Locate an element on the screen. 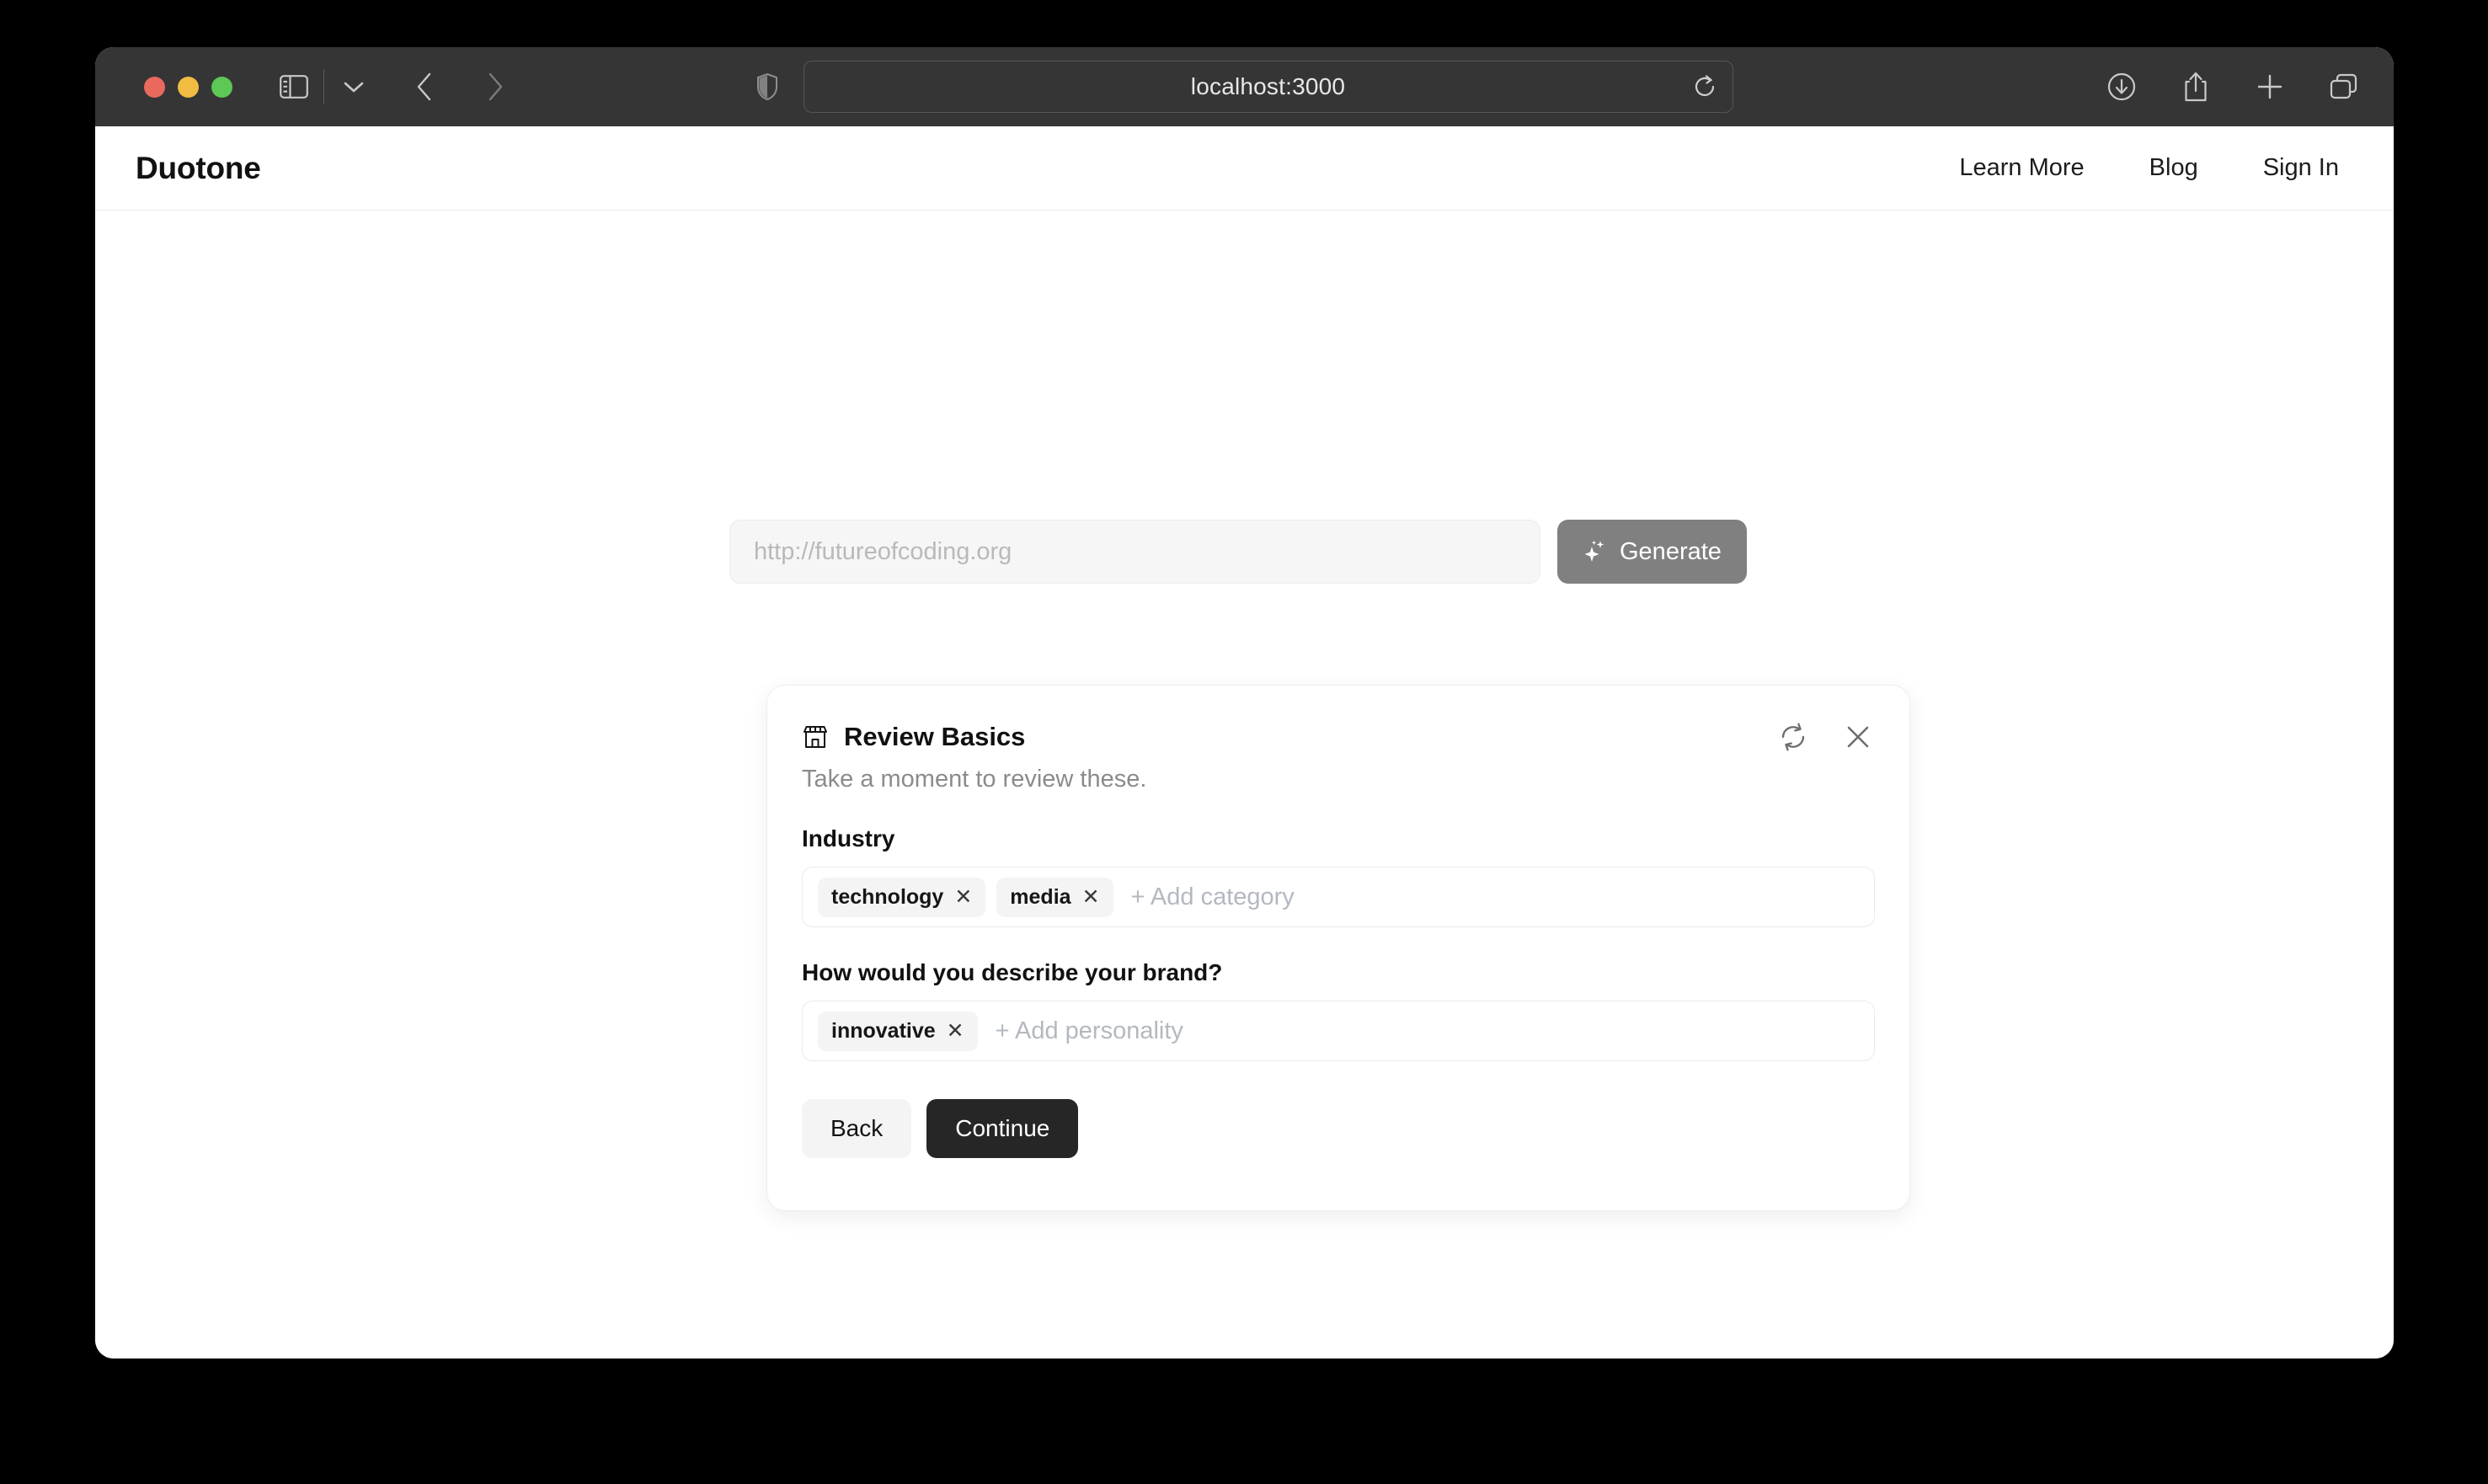 The height and width of the screenshot is (1484, 2488). site-nav: Learn More Blog Sign In is located at coordinates (2153, 168).